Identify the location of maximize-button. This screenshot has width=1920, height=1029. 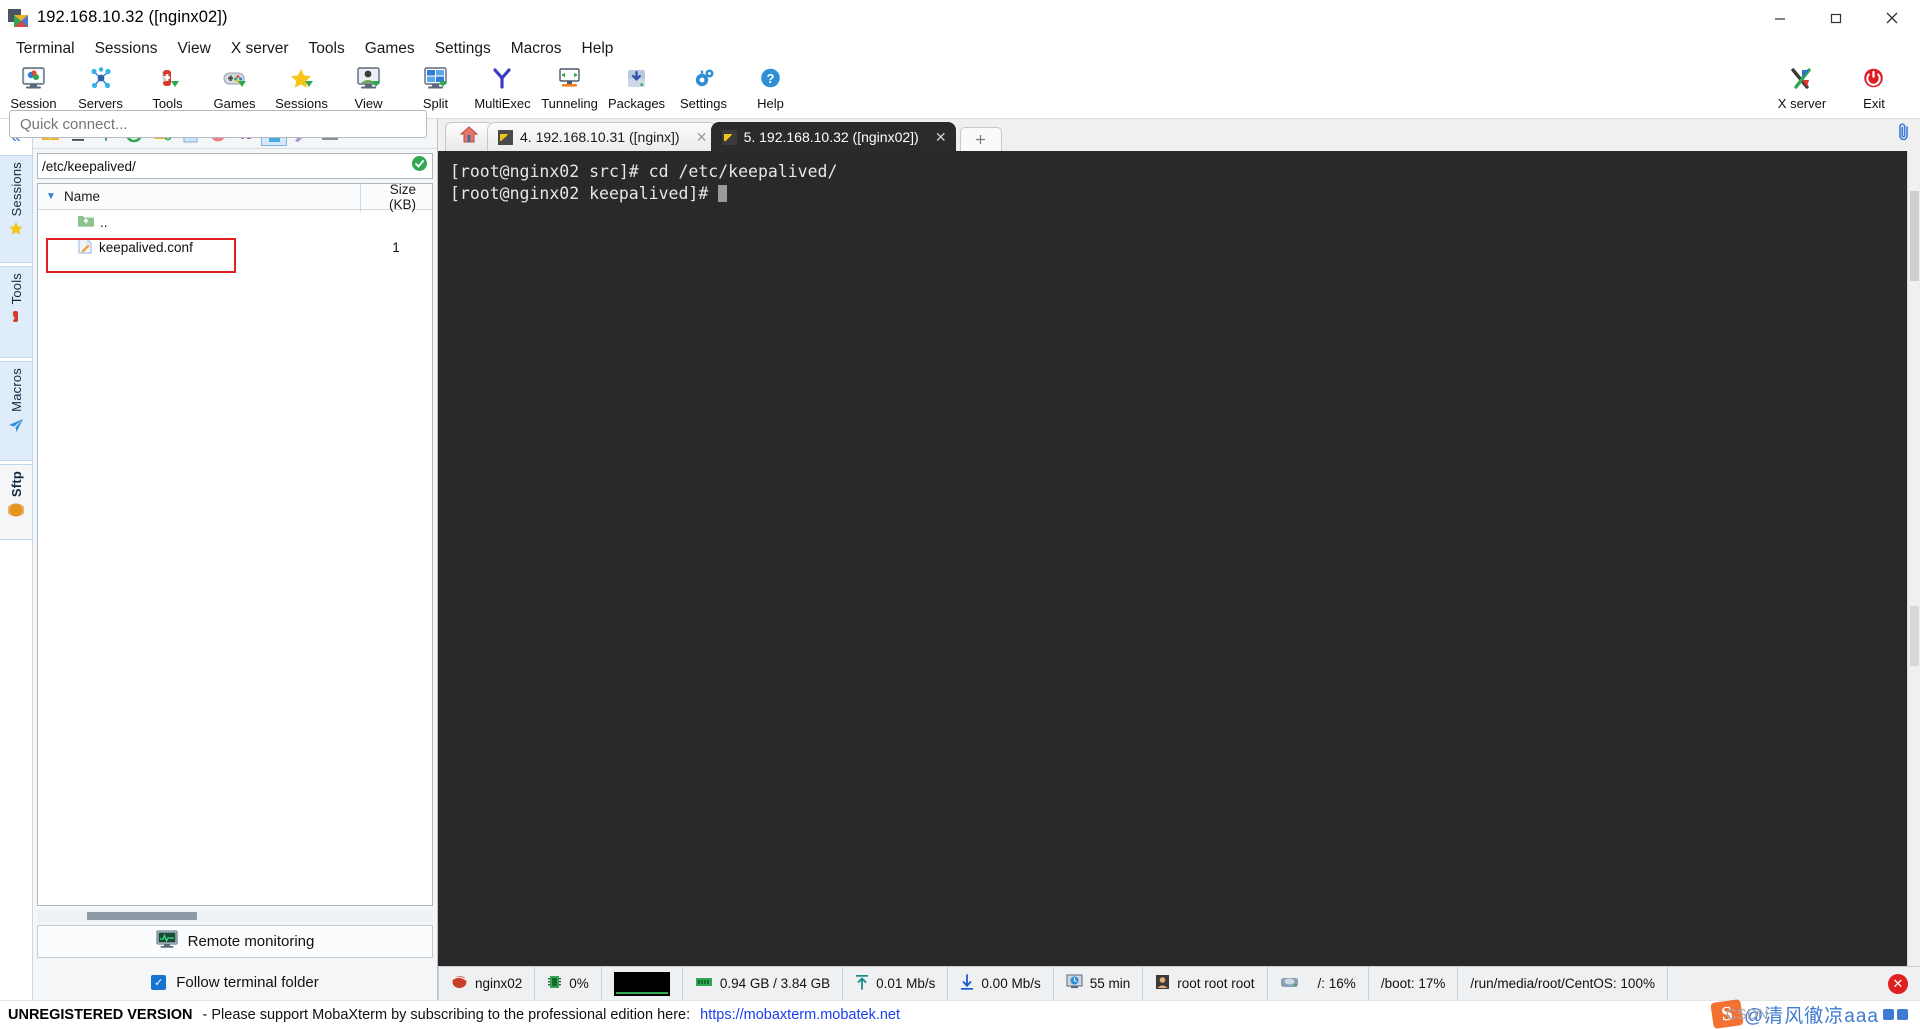
(1836, 18).